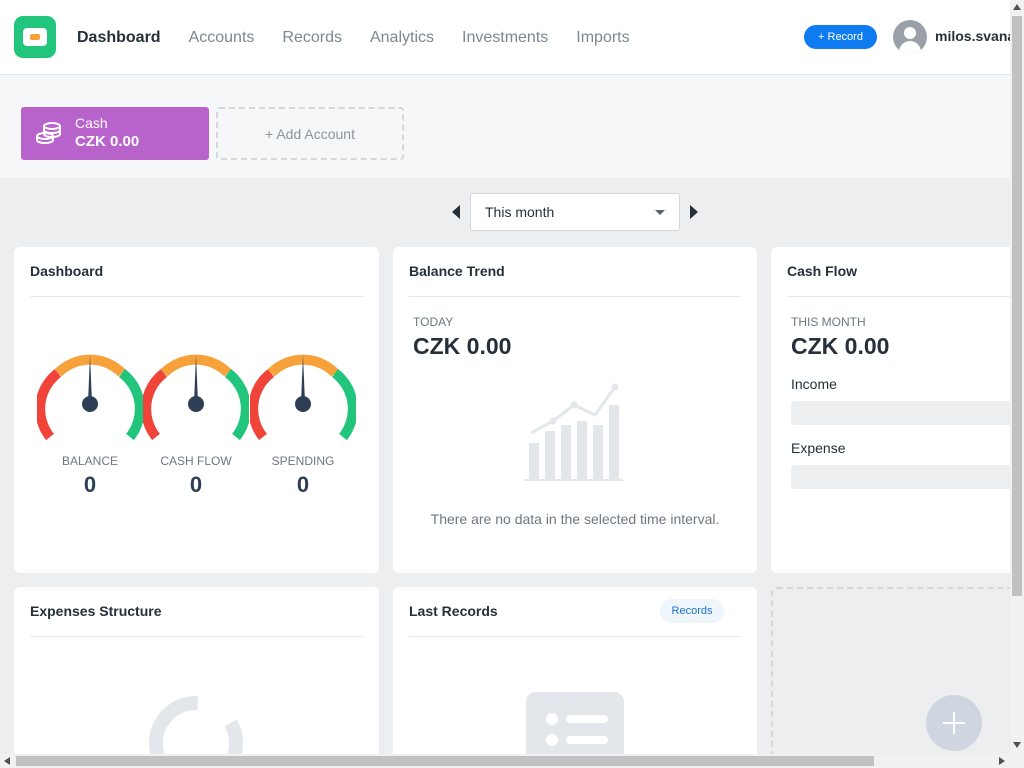 The width and height of the screenshot is (1024, 768). Describe the element at coordinates (903, 477) in the screenshot. I see `expense-bar` at that location.